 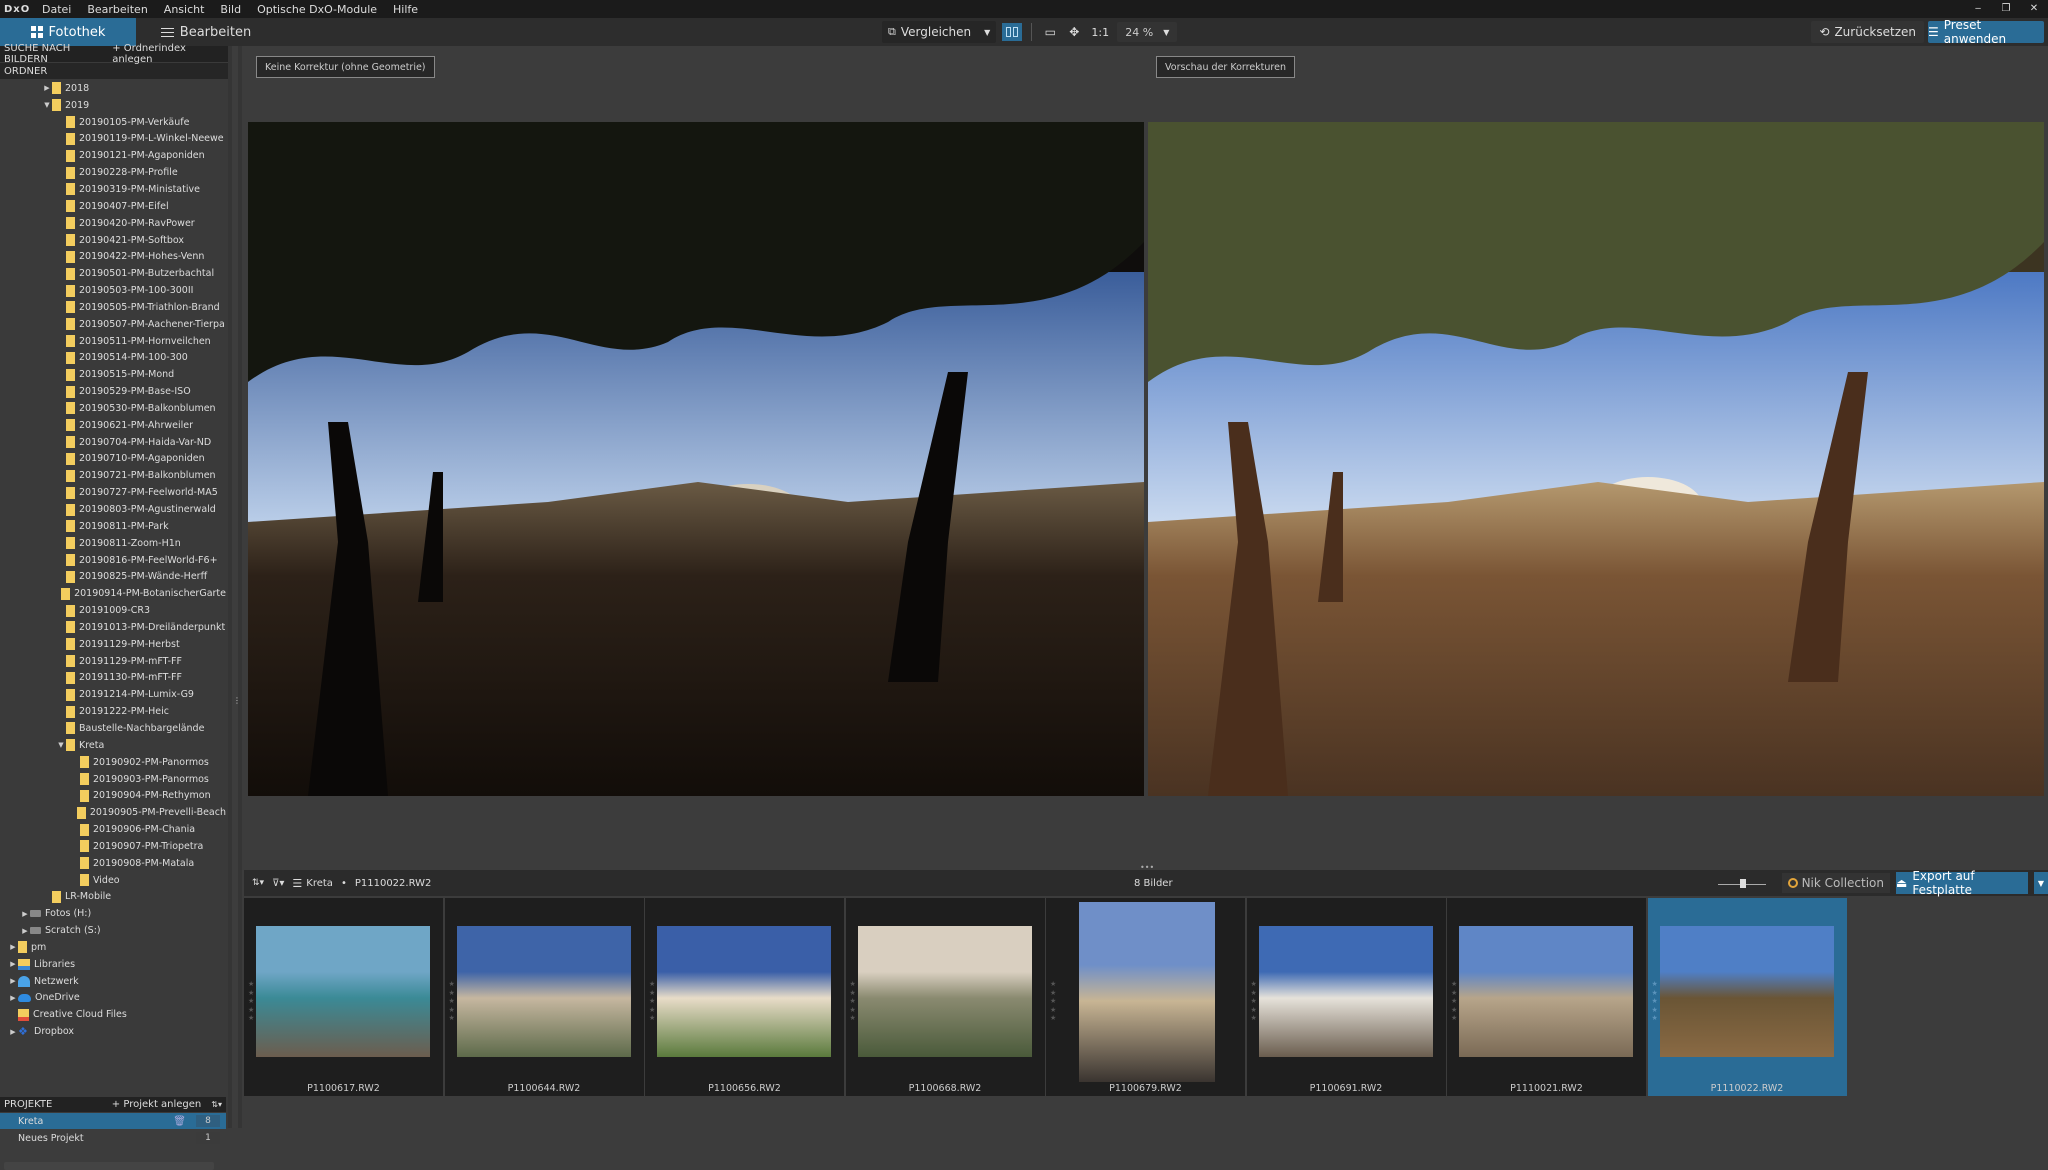 I want to click on menu-hilfe: Hilfe, so click(x=405, y=9).